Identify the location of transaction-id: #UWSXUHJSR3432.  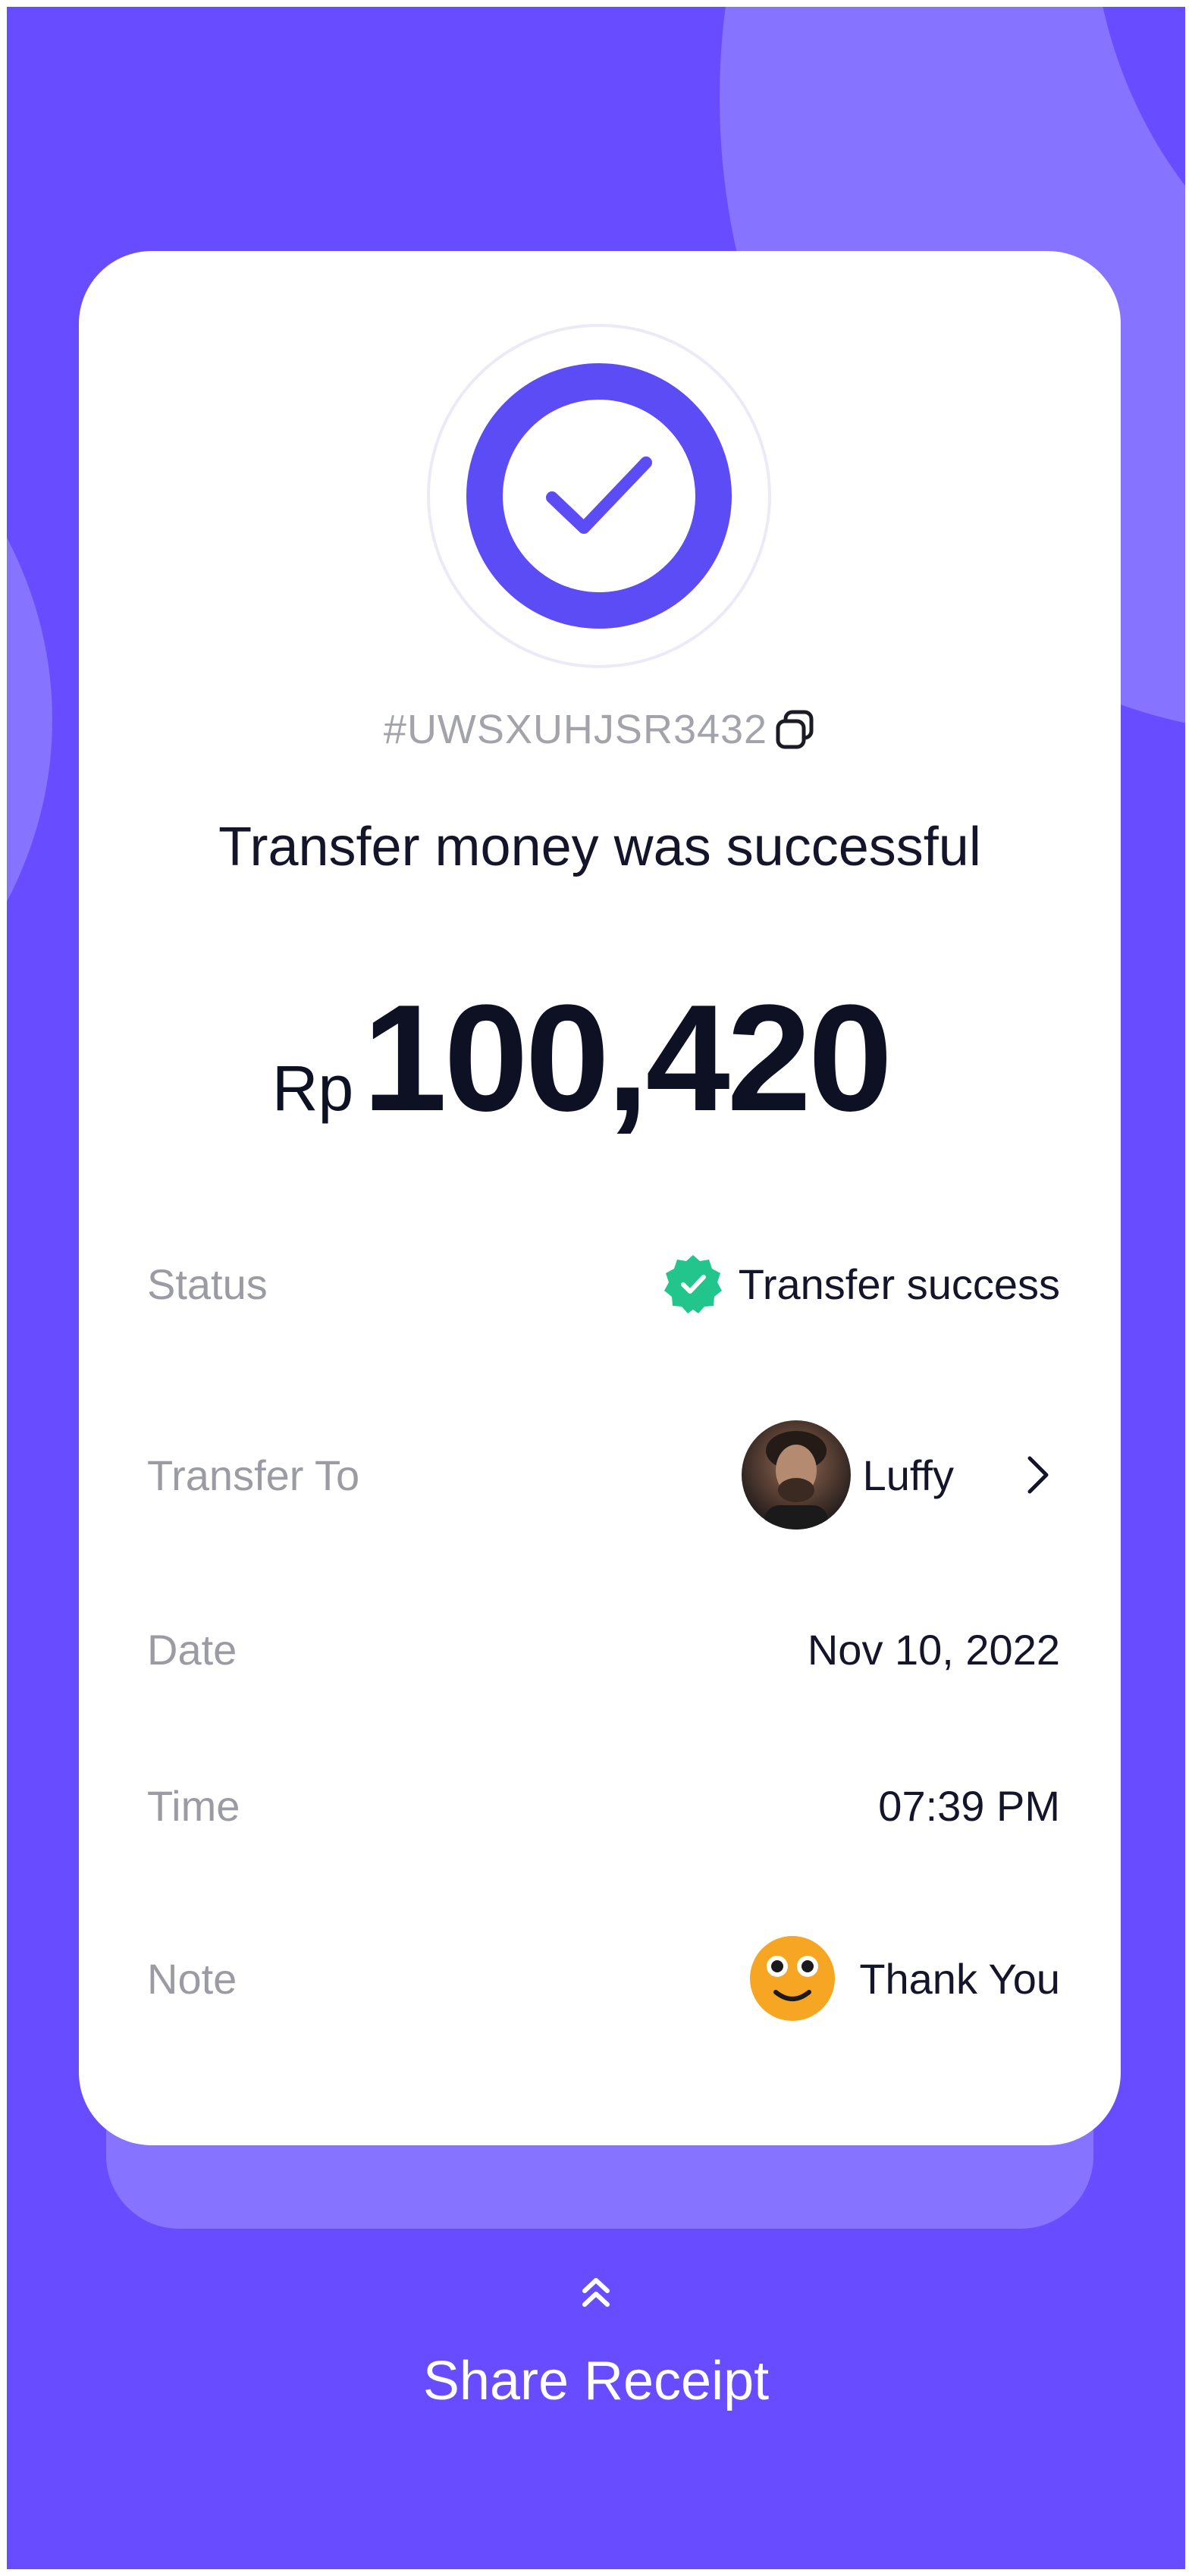
(575, 729).